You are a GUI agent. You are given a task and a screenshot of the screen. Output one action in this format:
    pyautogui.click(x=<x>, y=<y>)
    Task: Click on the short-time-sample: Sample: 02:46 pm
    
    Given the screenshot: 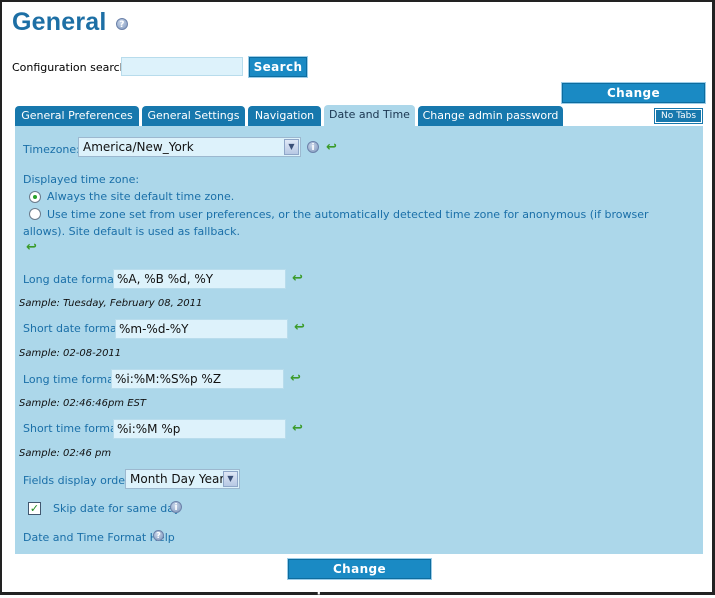 What is the action you would take?
    pyautogui.click(x=65, y=453)
    